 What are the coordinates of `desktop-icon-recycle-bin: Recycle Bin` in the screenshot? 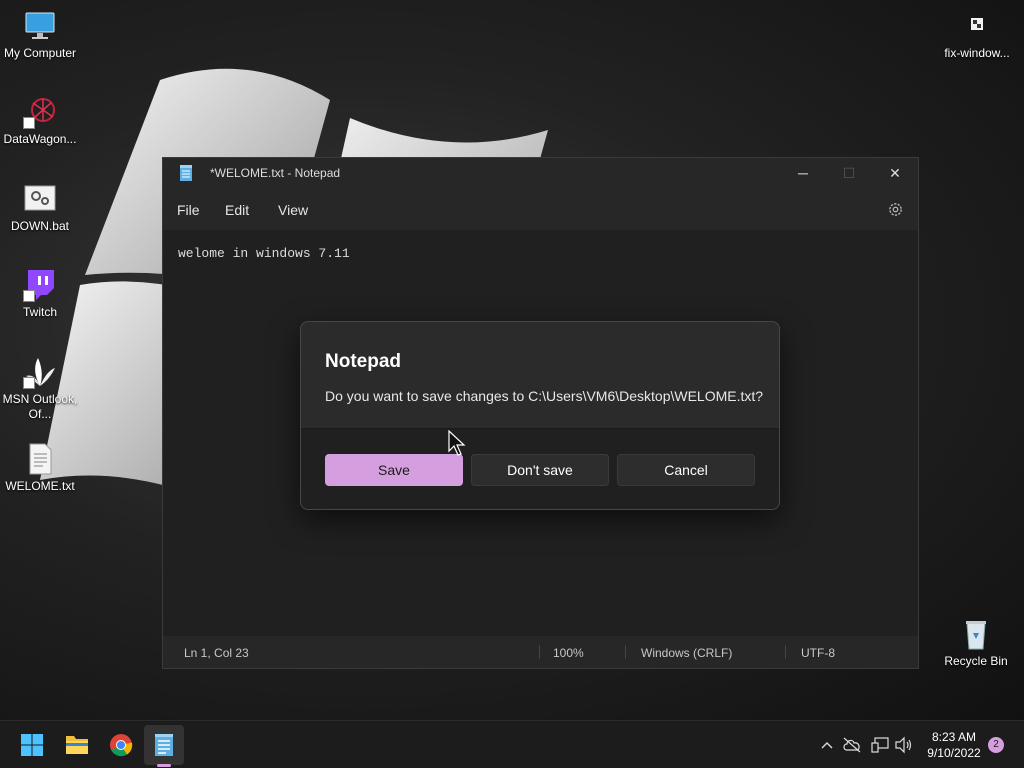 It's located at (976, 643).